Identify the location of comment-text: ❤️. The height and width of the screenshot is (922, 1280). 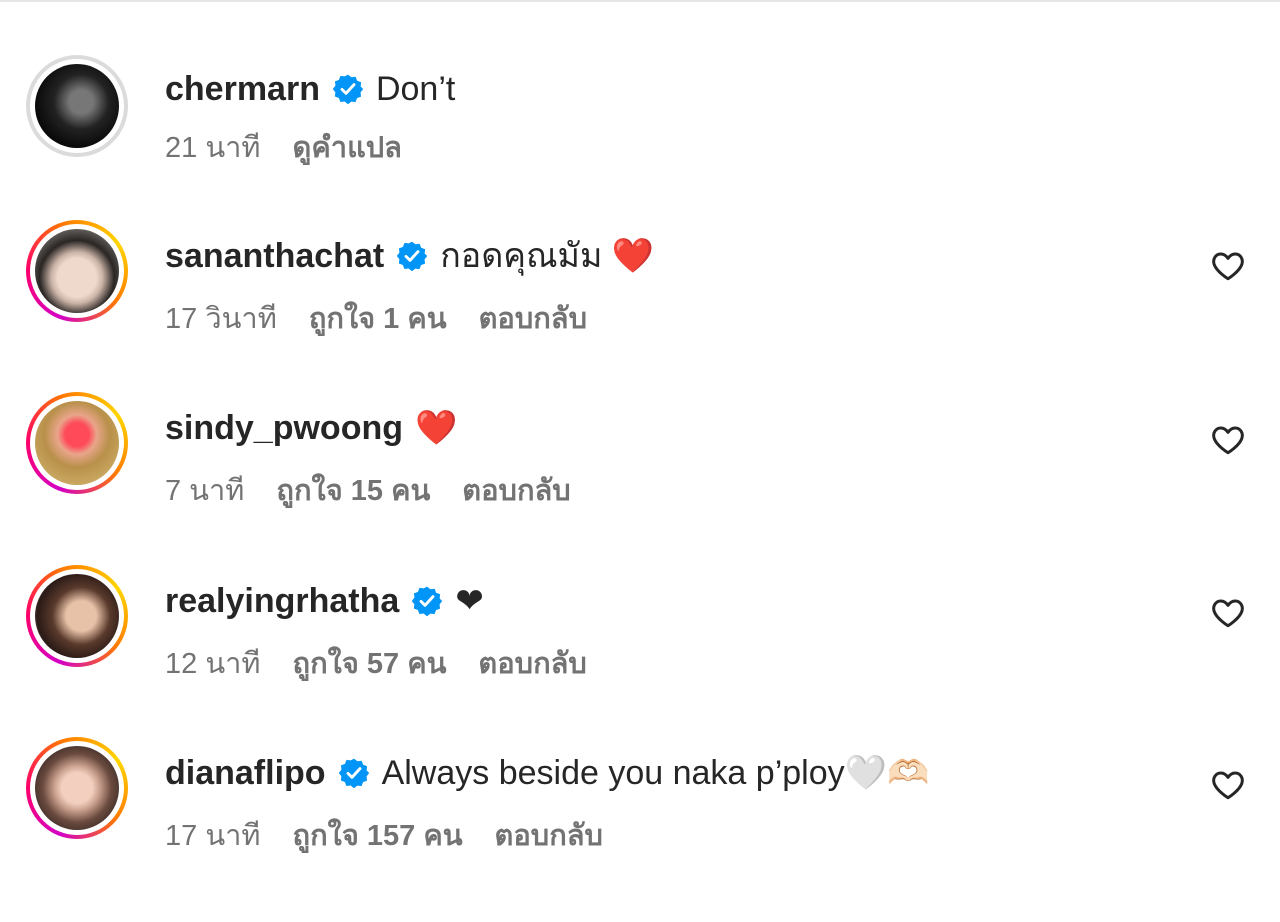
(436, 428).